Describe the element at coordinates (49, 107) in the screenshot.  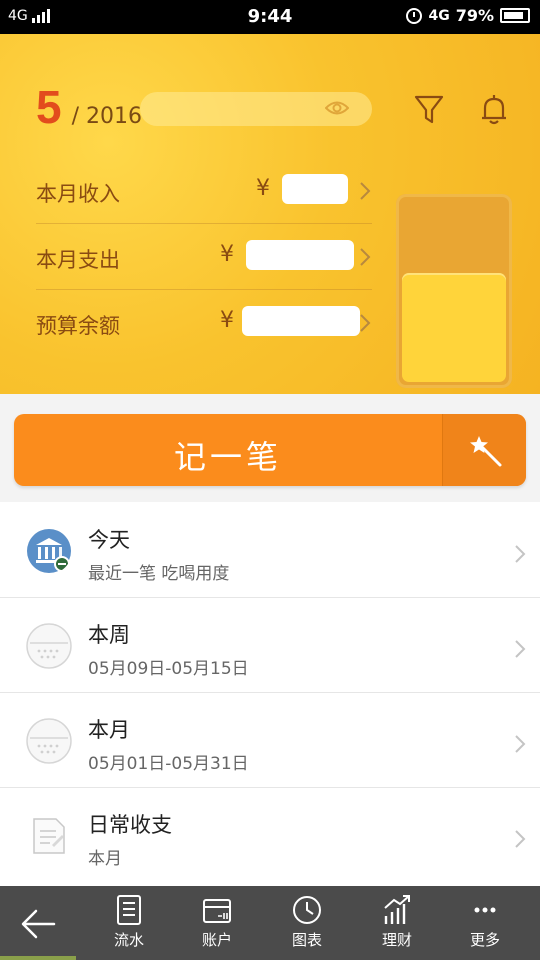
I see `month-number: 5` at that location.